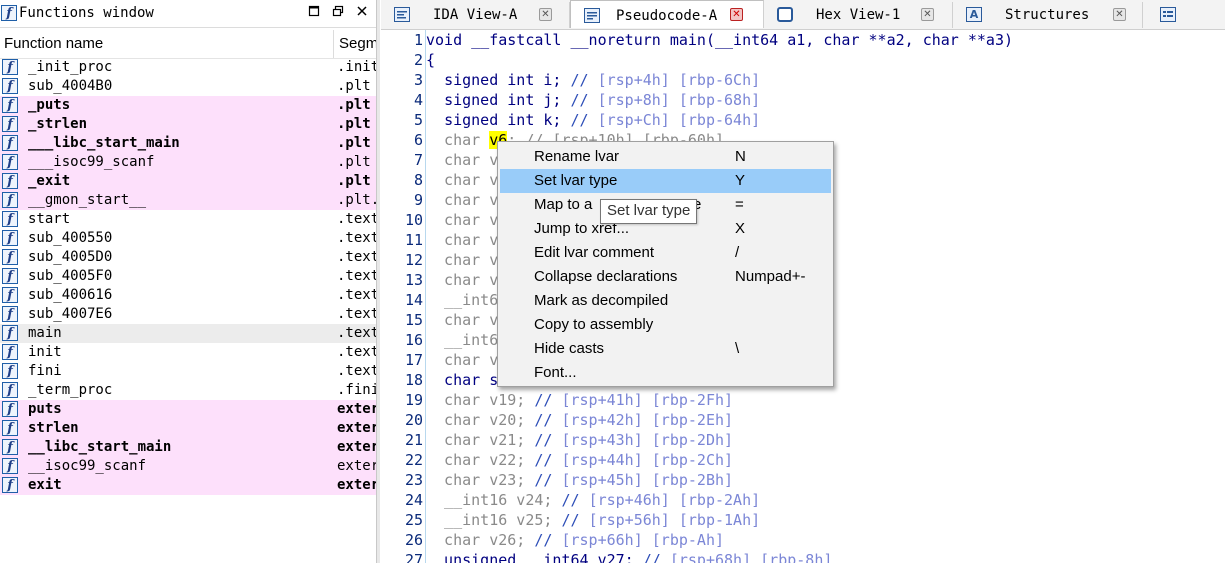  I want to click on close-window-icon, so click(362, 12).